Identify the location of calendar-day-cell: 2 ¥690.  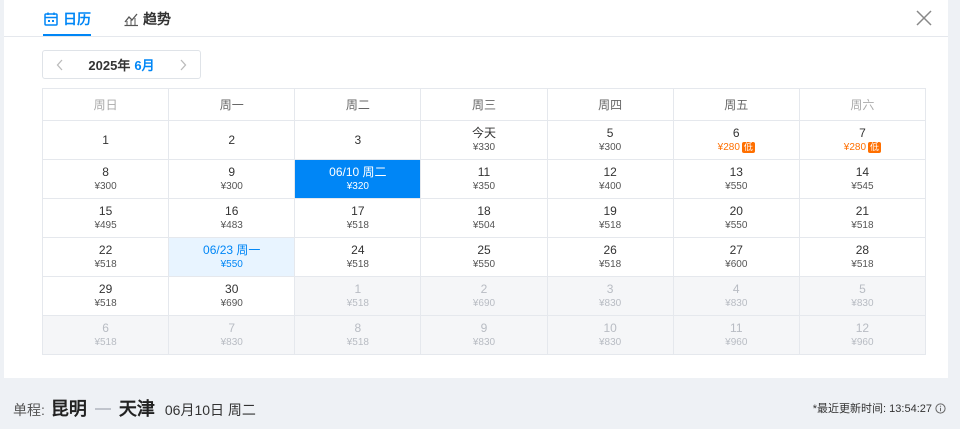
(484, 296).